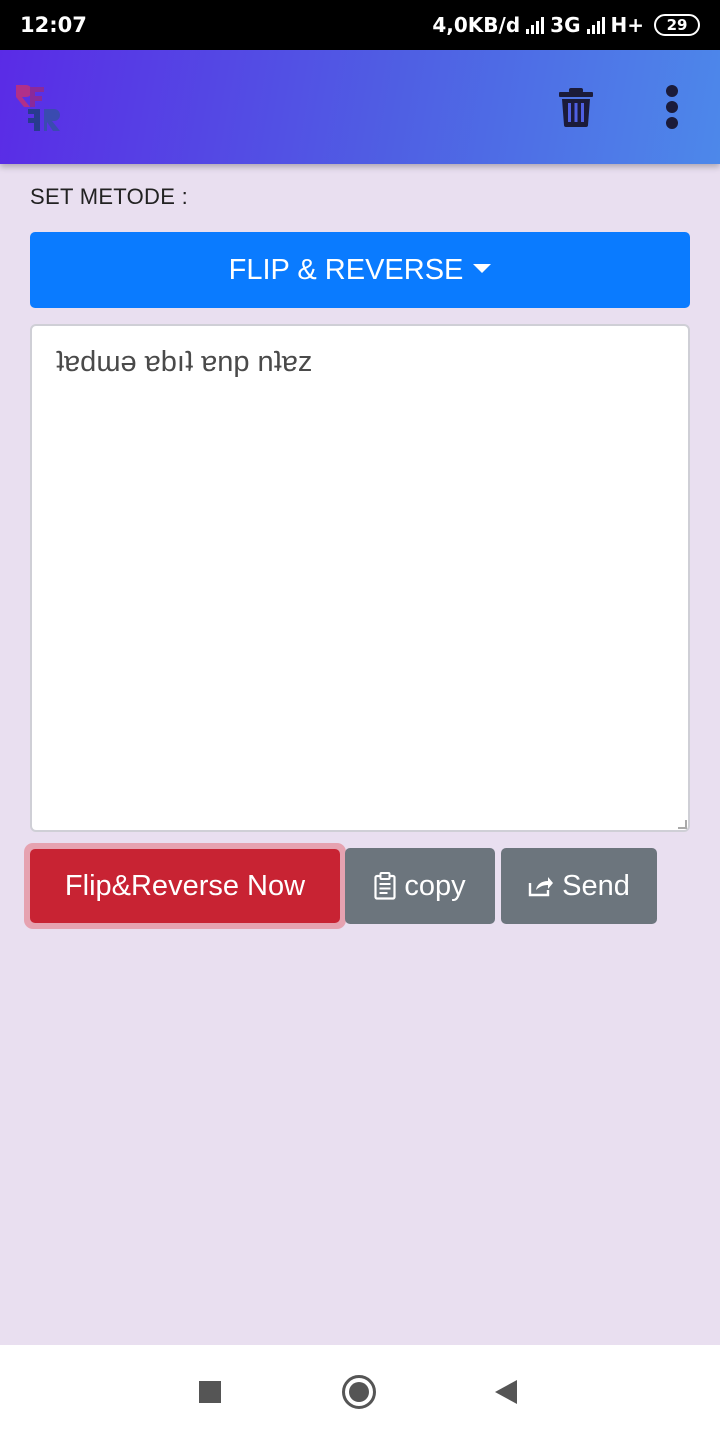 The width and height of the screenshot is (720, 1440). I want to click on more-vert-icon, so click(672, 91).